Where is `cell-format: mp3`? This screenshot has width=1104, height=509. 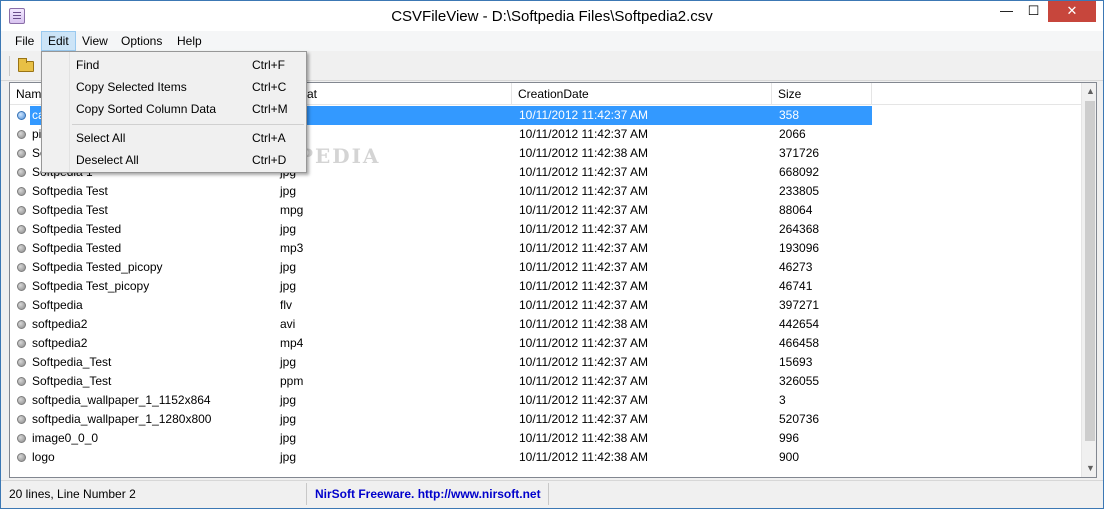
cell-format: mp3 is located at coordinates (292, 248).